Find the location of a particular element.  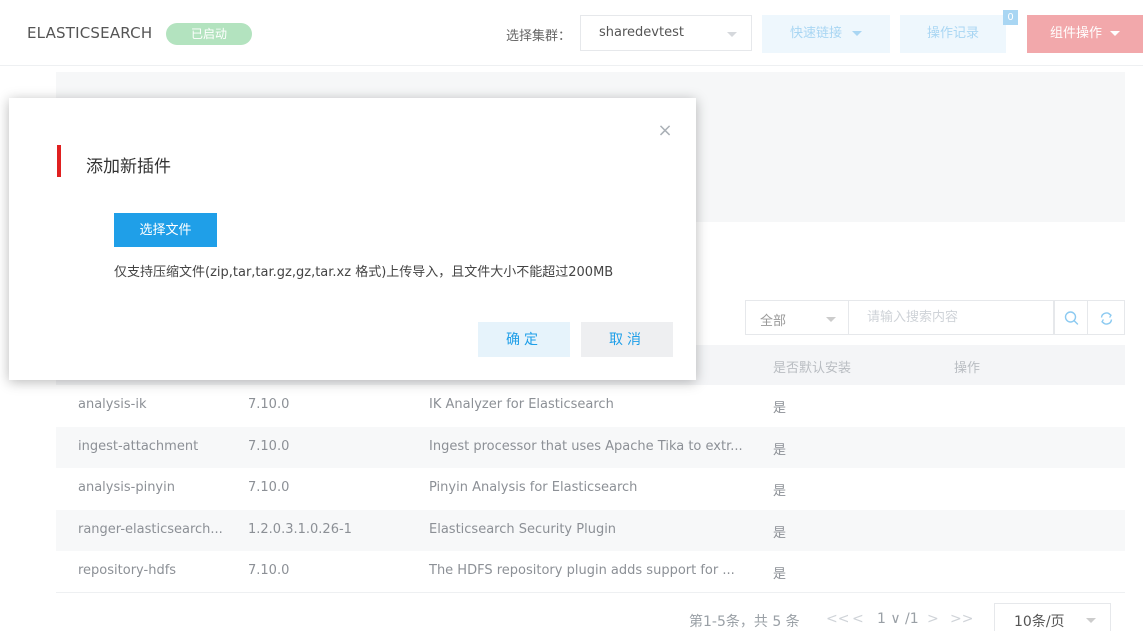

cluster-select-value: sharedevtest is located at coordinates (641, 32).